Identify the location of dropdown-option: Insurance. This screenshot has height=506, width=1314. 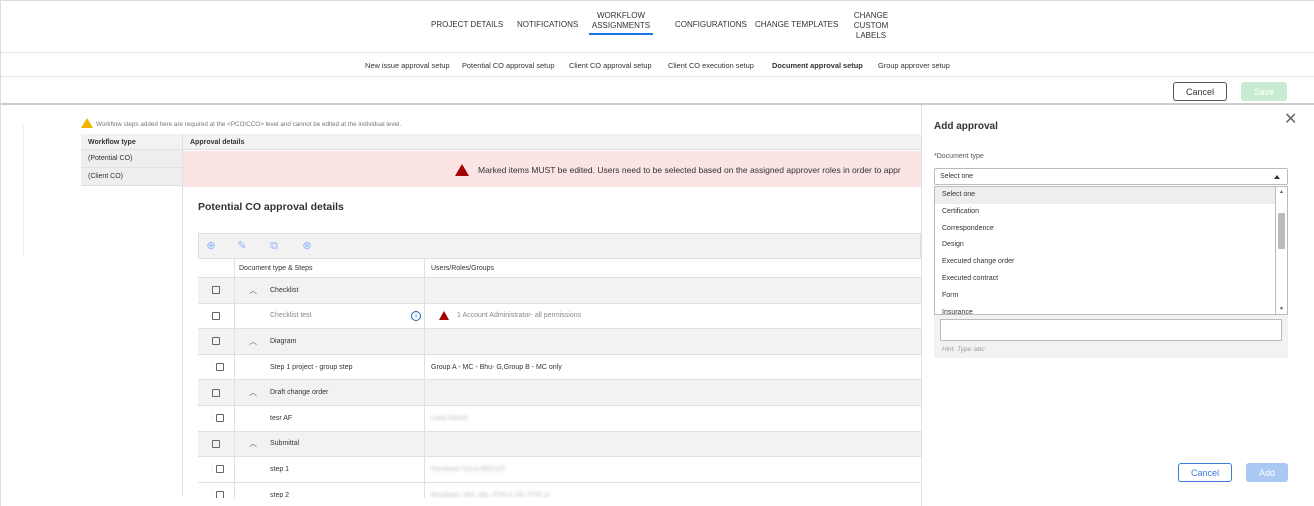
(1105, 309).